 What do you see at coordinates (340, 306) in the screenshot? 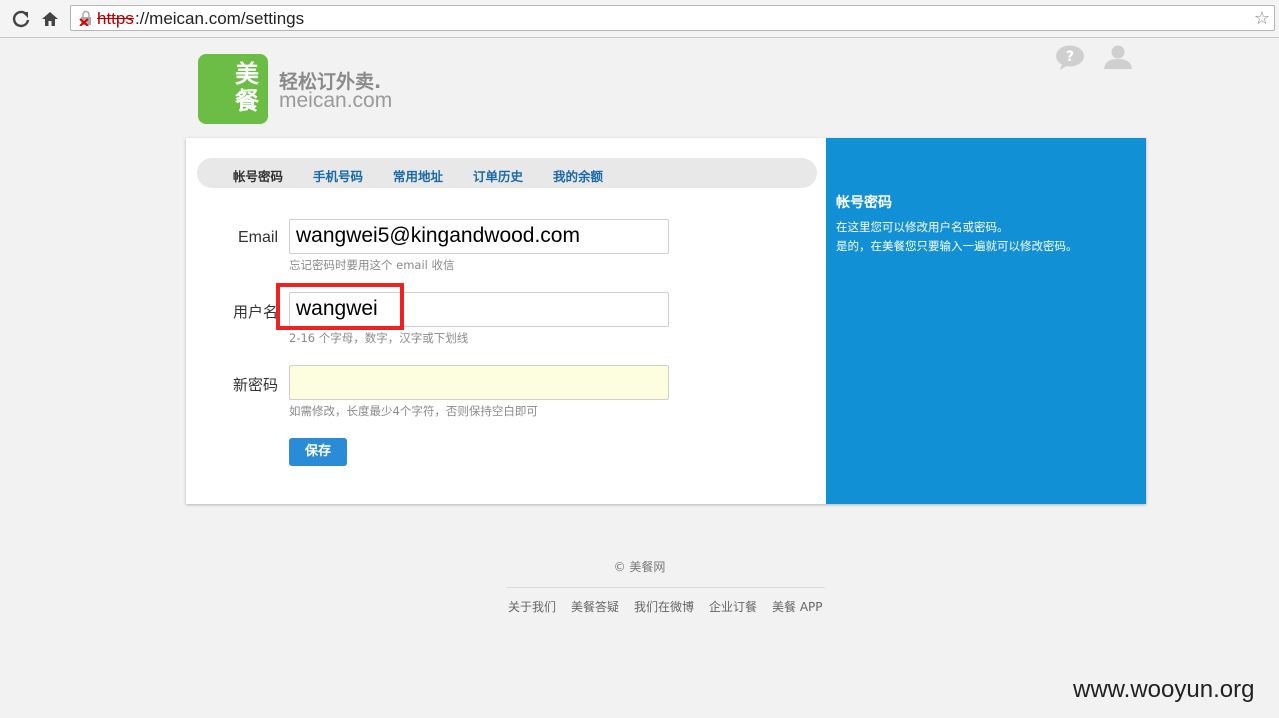
I see `highlight-box` at bounding box center [340, 306].